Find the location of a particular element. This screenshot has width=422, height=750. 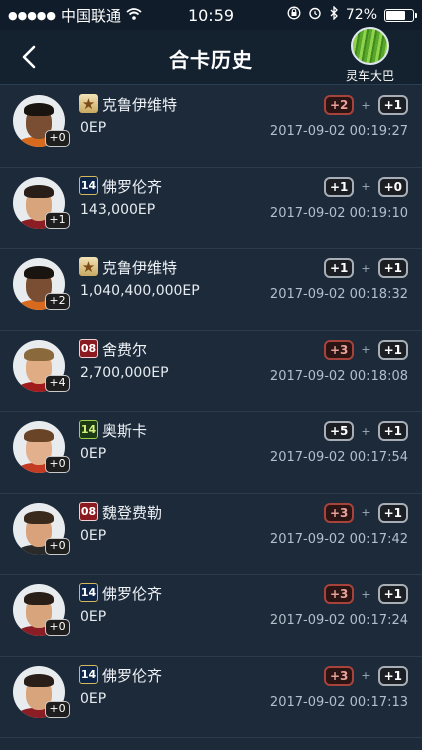

merge-timestamp: 2017-09-02 00:19:27 is located at coordinates (338, 131).